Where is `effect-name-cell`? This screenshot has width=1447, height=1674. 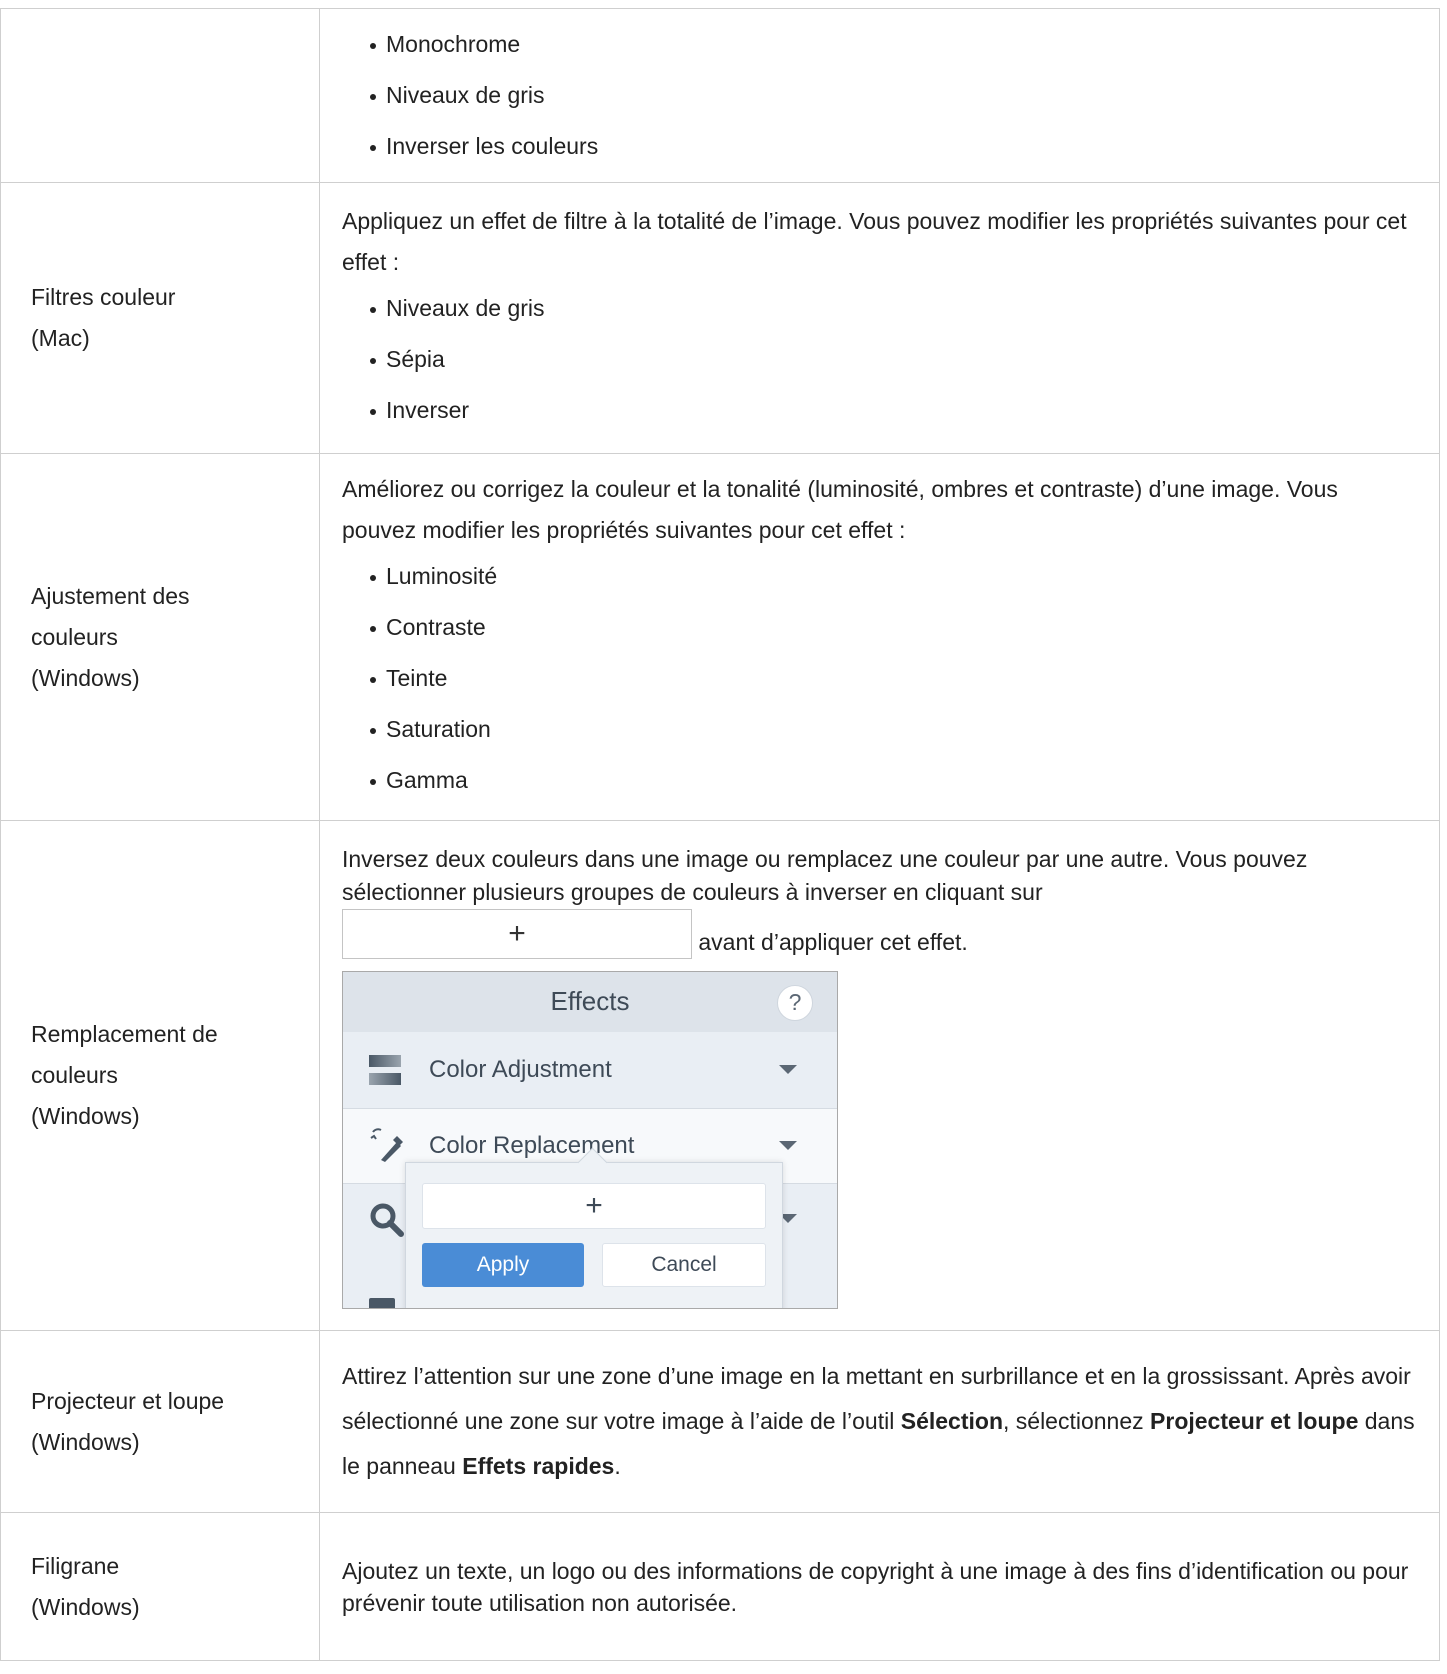
effect-name-cell is located at coordinates (160, 95).